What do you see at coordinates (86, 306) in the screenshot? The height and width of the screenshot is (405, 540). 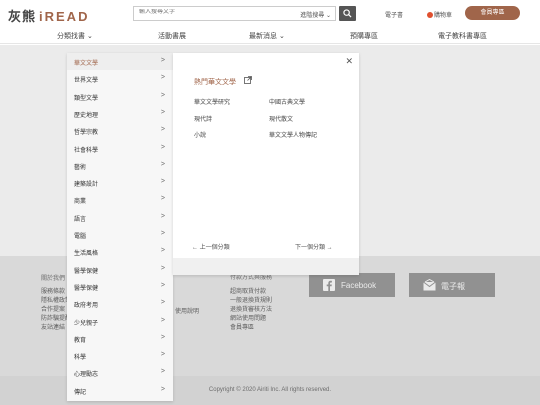 I see `category-label: 政府考用` at bounding box center [86, 306].